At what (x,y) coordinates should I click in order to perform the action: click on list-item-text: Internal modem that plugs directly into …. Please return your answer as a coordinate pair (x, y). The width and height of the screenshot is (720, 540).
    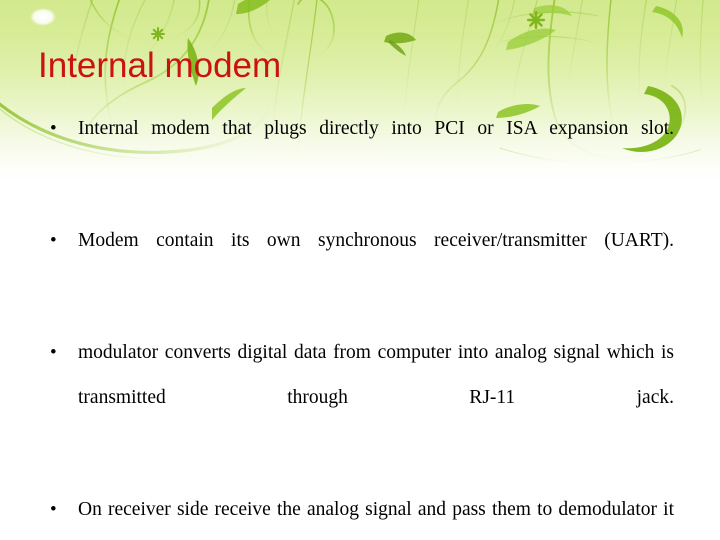
    Looking at the image, I should click on (376, 128).